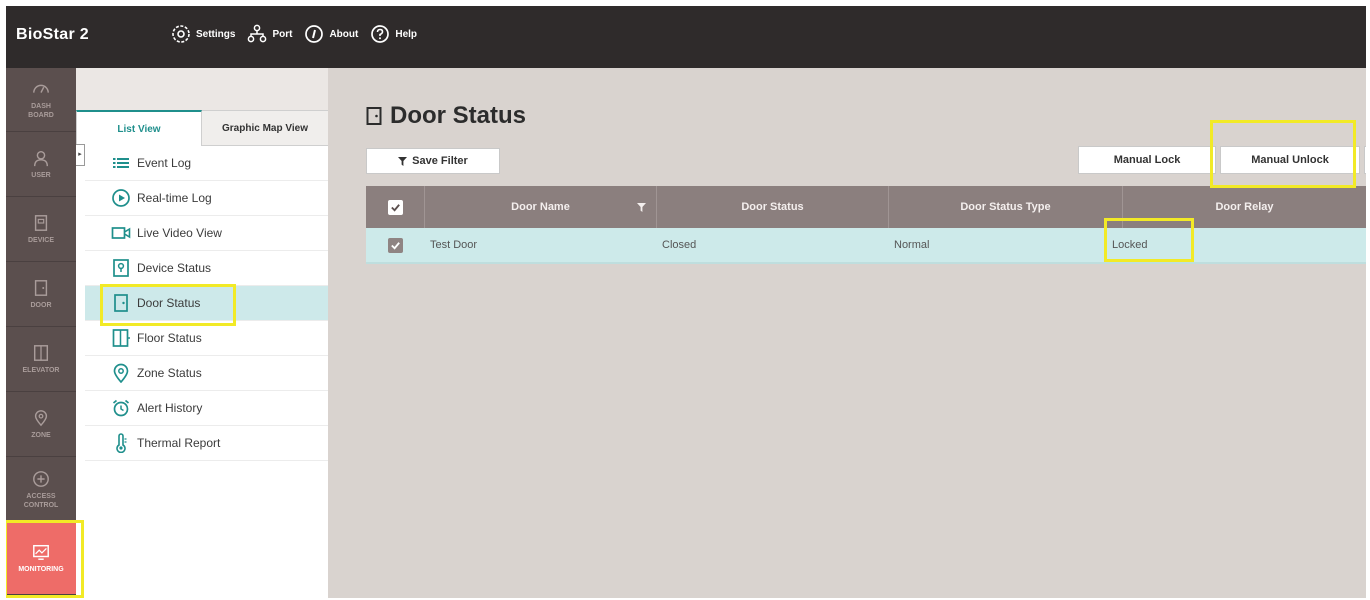 This screenshot has width=1370, height=600. What do you see at coordinates (41, 435) in the screenshot?
I see `rail-label: ZONE` at bounding box center [41, 435].